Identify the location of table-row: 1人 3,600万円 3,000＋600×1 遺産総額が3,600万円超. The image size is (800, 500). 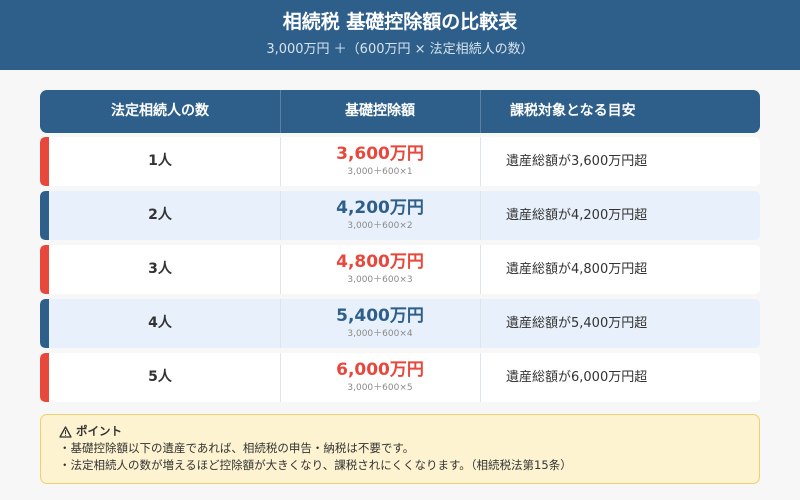
(400, 161).